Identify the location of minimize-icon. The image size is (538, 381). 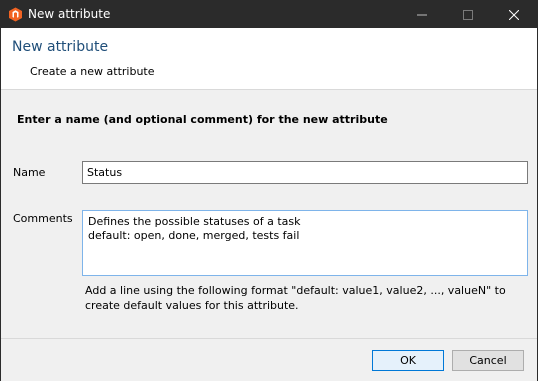
(422, 14).